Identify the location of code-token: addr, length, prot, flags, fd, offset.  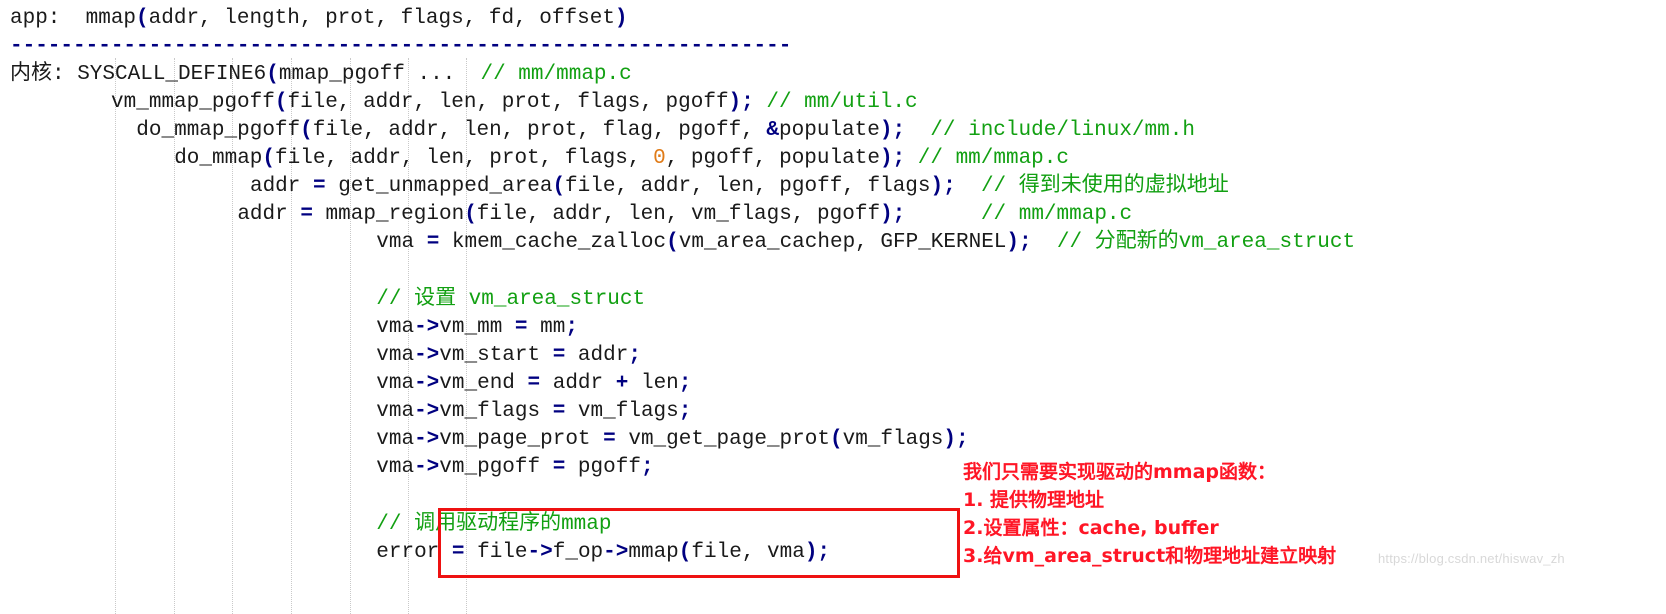
(381, 18).